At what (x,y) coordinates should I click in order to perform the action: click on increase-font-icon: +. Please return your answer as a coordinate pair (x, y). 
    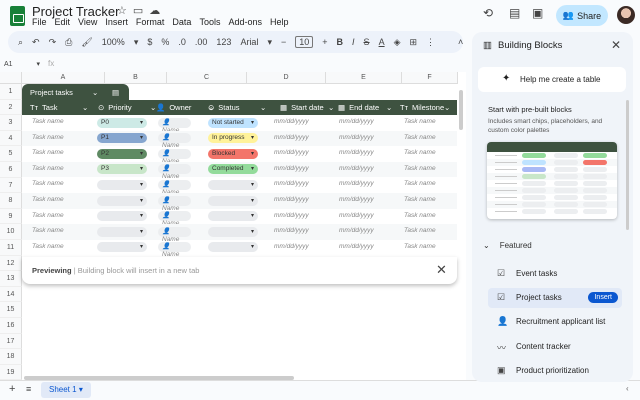
    Looking at the image, I should click on (324, 42).